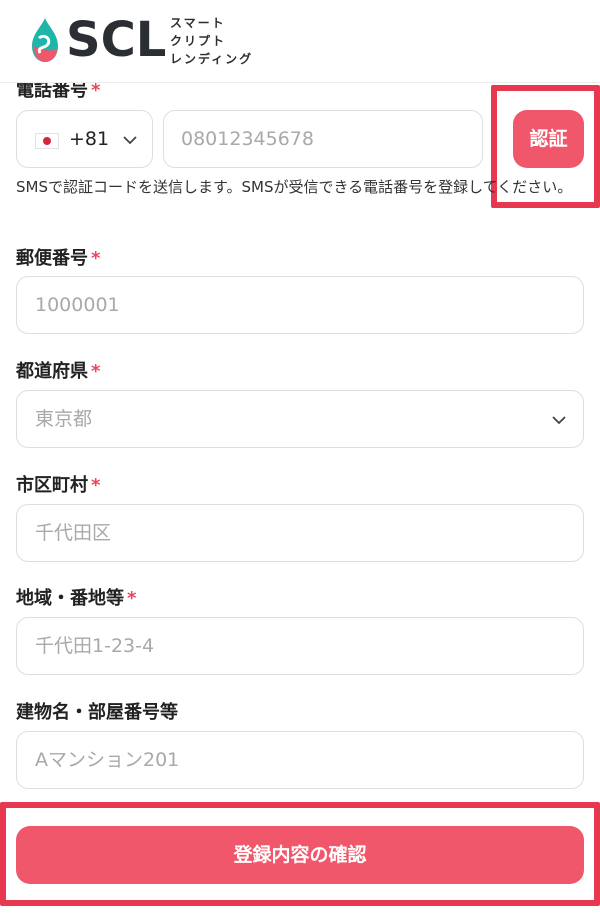  Describe the element at coordinates (45, 40) in the screenshot. I see `logo-drop-icon` at that location.